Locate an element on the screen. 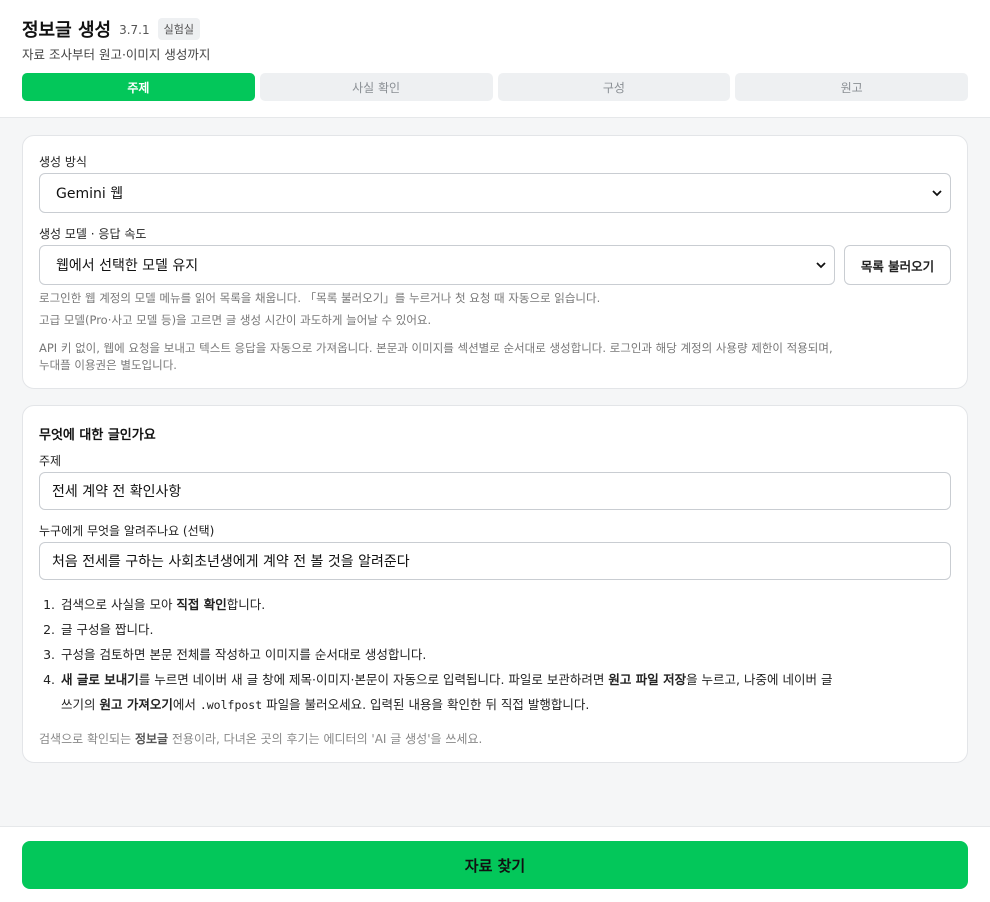 The height and width of the screenshot is (902, 990). step-item: 1. 검색으로 사실을 모아 직접 확인합니다. is located at coordinates (496, 604).